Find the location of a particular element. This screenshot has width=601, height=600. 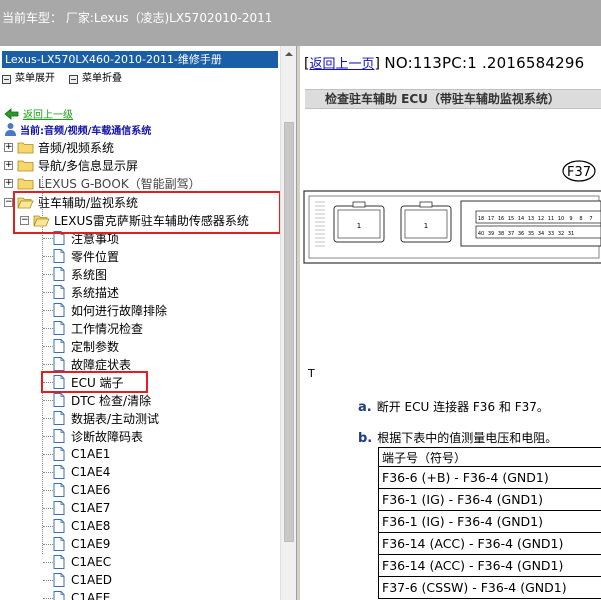

connector-label: F37 is located at coordinates (579, 172).